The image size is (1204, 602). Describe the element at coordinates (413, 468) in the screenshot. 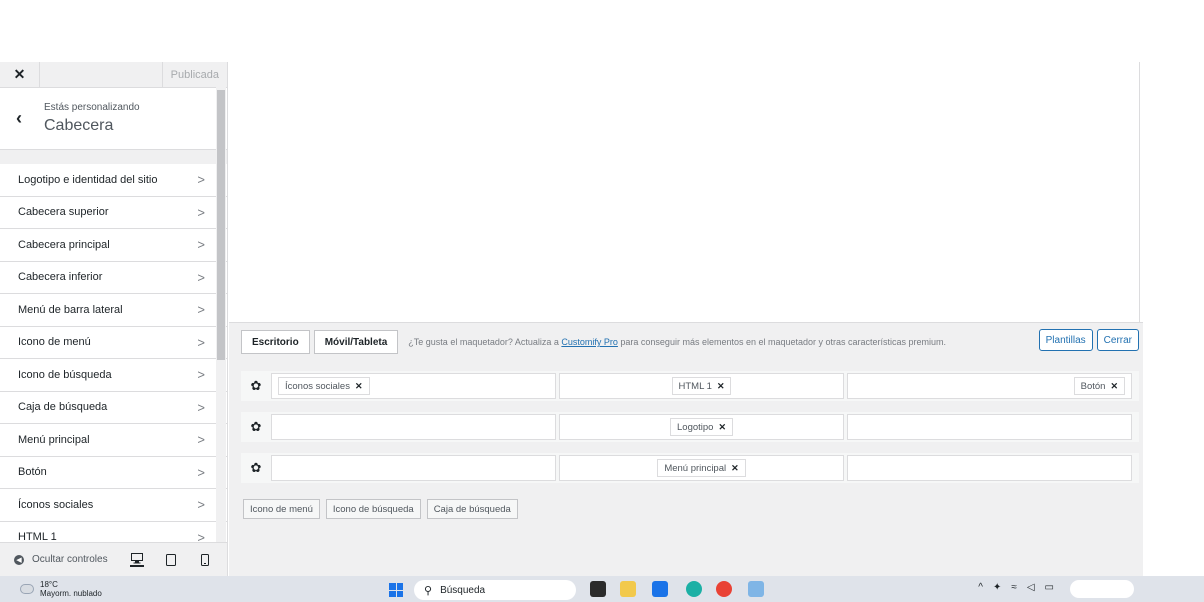

I see `row-bottom-left-zone` at that location.